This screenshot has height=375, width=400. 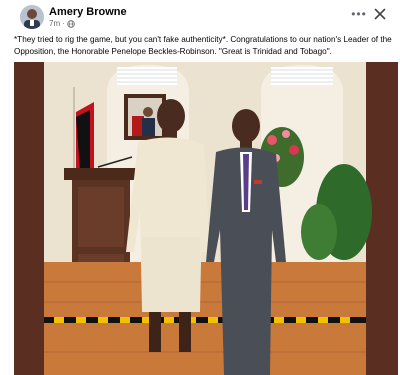 I want to click on more-options-icon: •••, so click(x=359, y=15).